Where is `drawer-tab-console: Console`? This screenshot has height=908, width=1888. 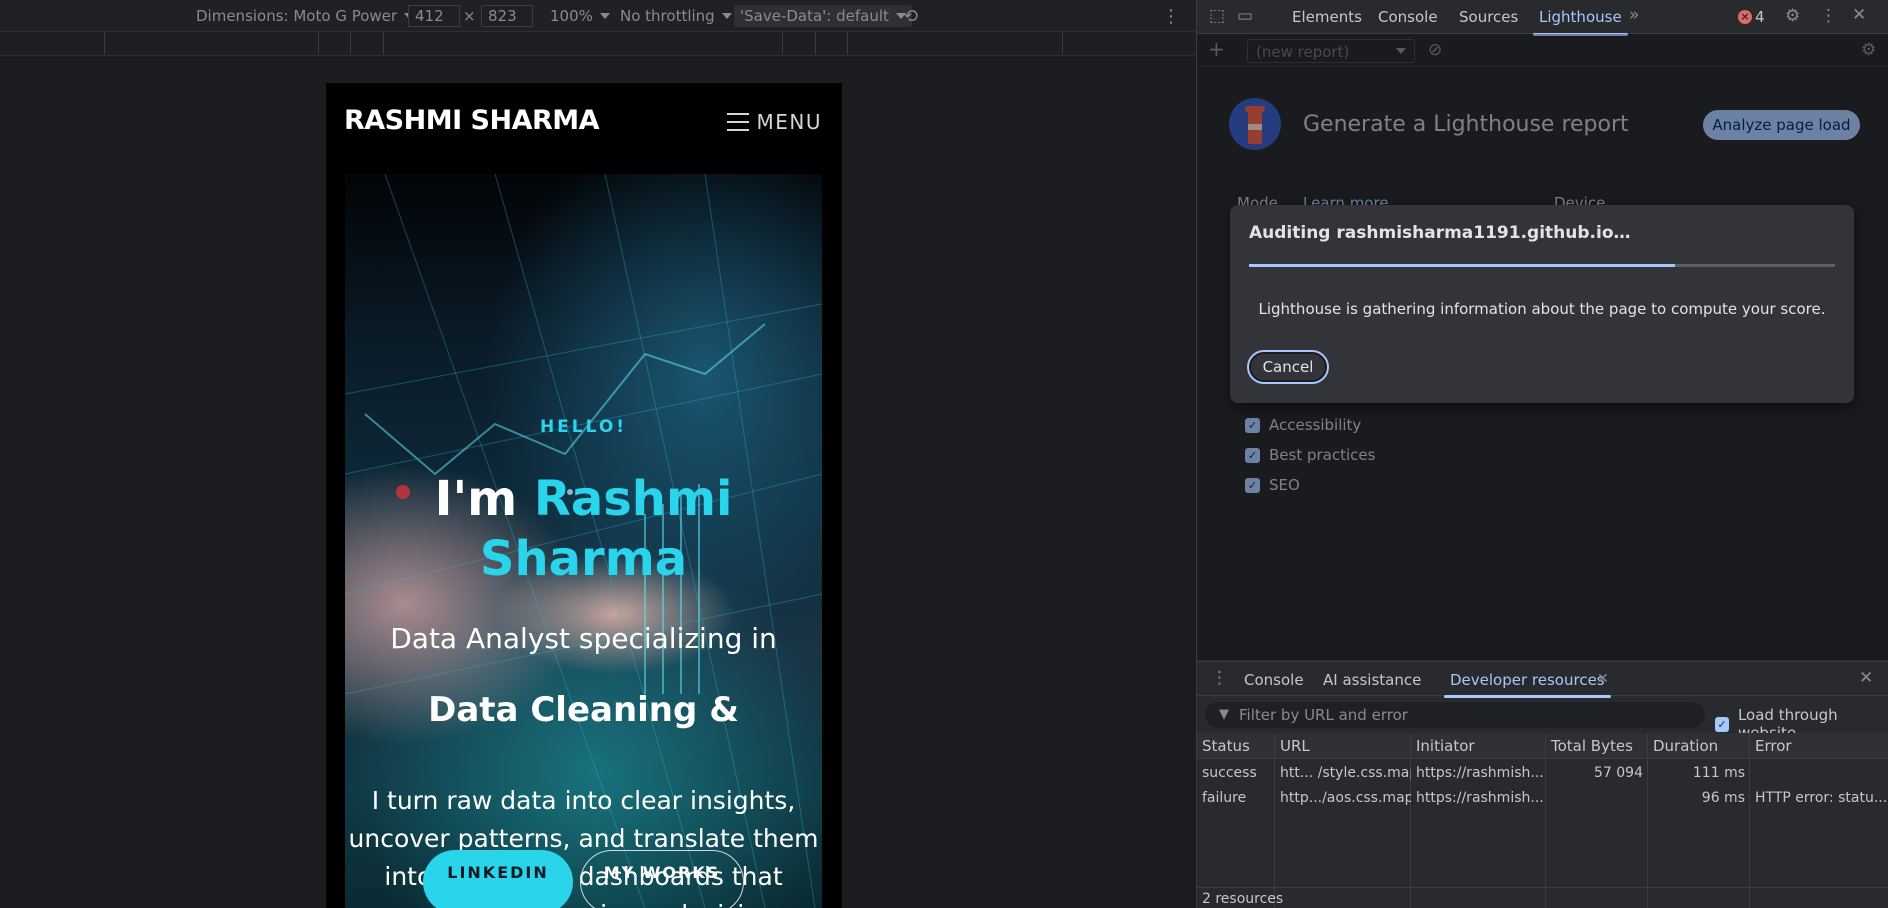 drawer-tab-console: Console is located at coordinates (1274, 680).